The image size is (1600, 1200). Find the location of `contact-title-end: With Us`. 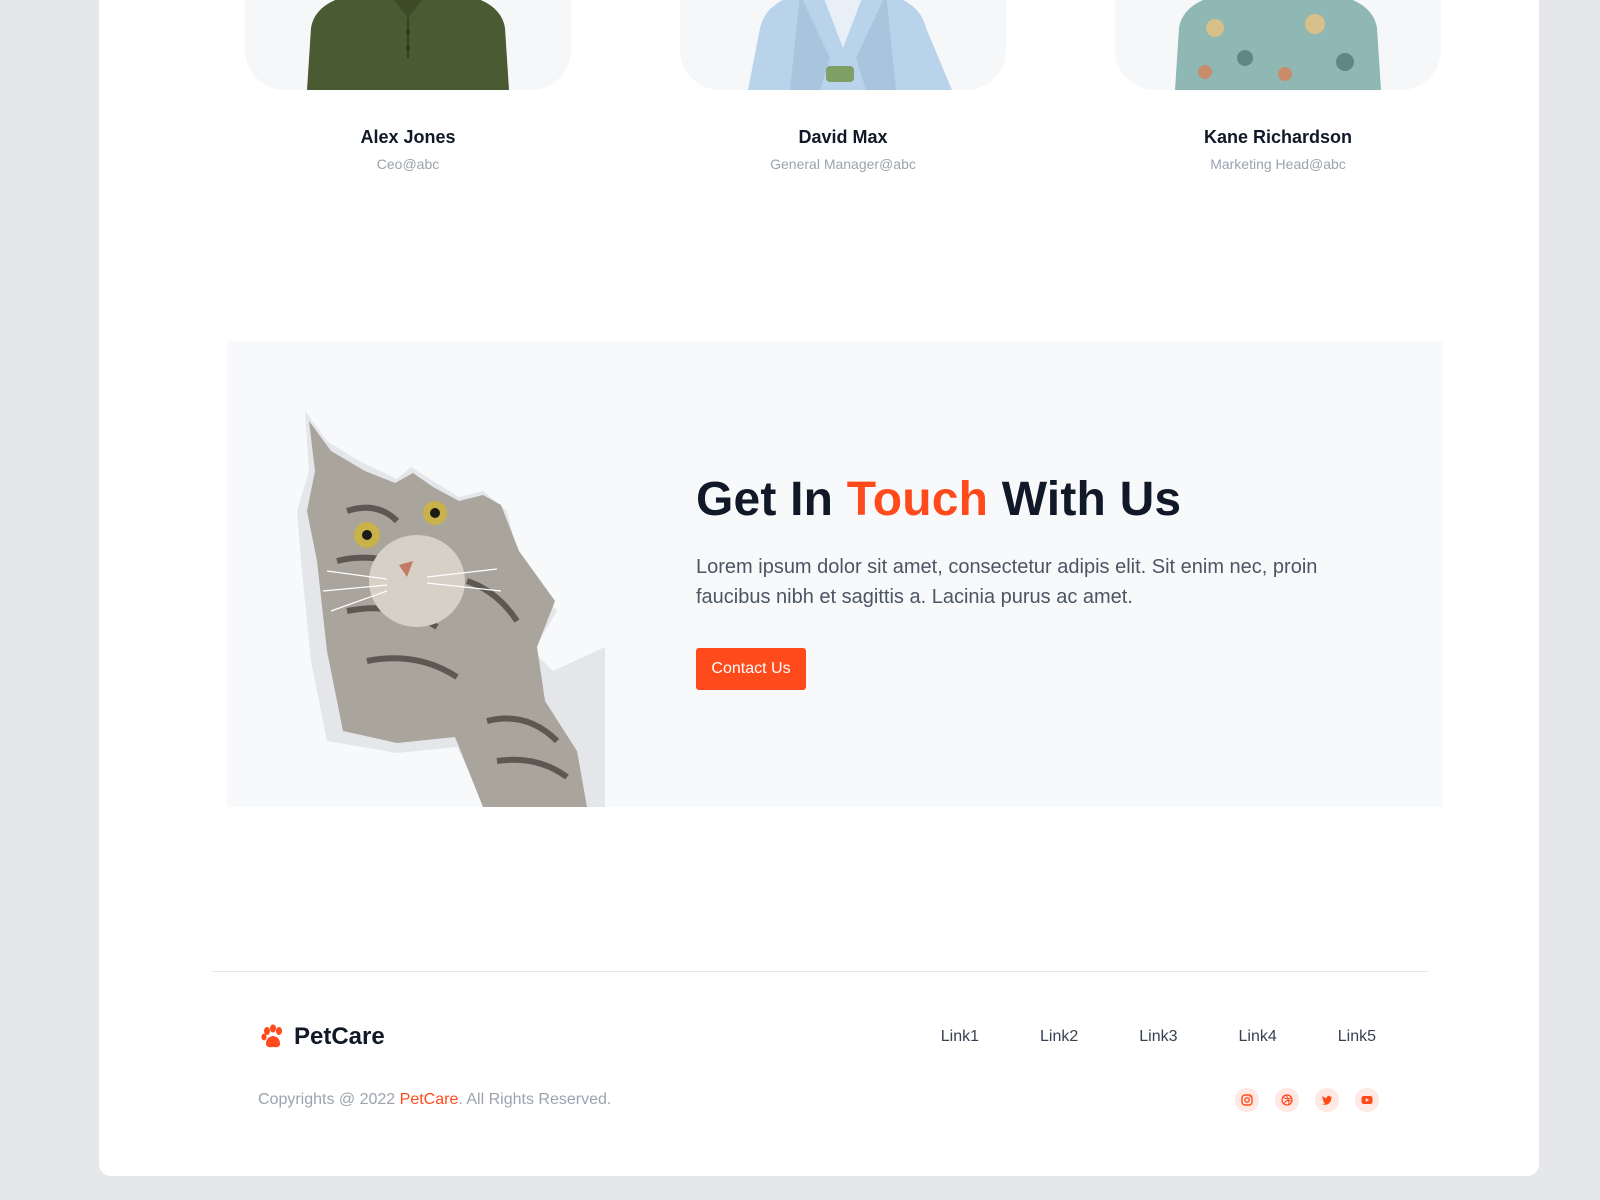

contact-title-end: With Us is located at coordinates (1085, 499).